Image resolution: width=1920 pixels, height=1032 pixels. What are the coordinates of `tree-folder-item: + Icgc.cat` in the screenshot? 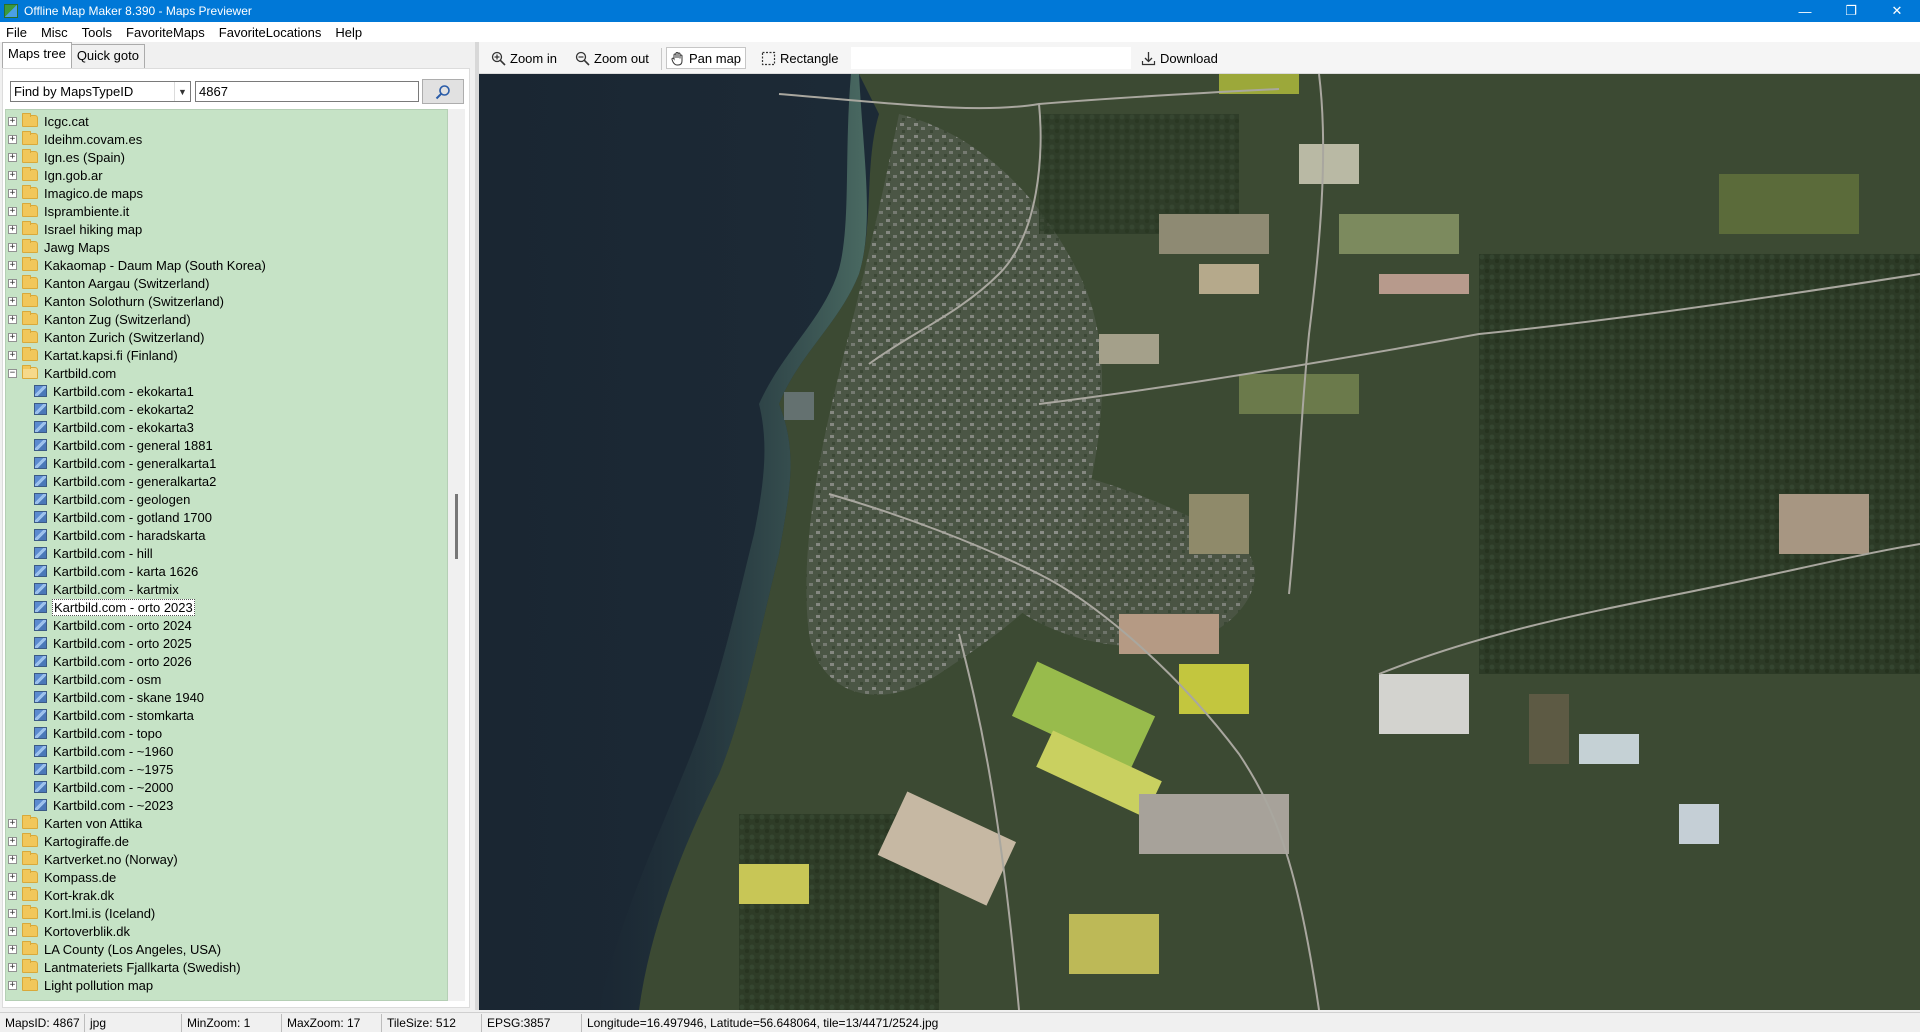 It's located at (49, 121).